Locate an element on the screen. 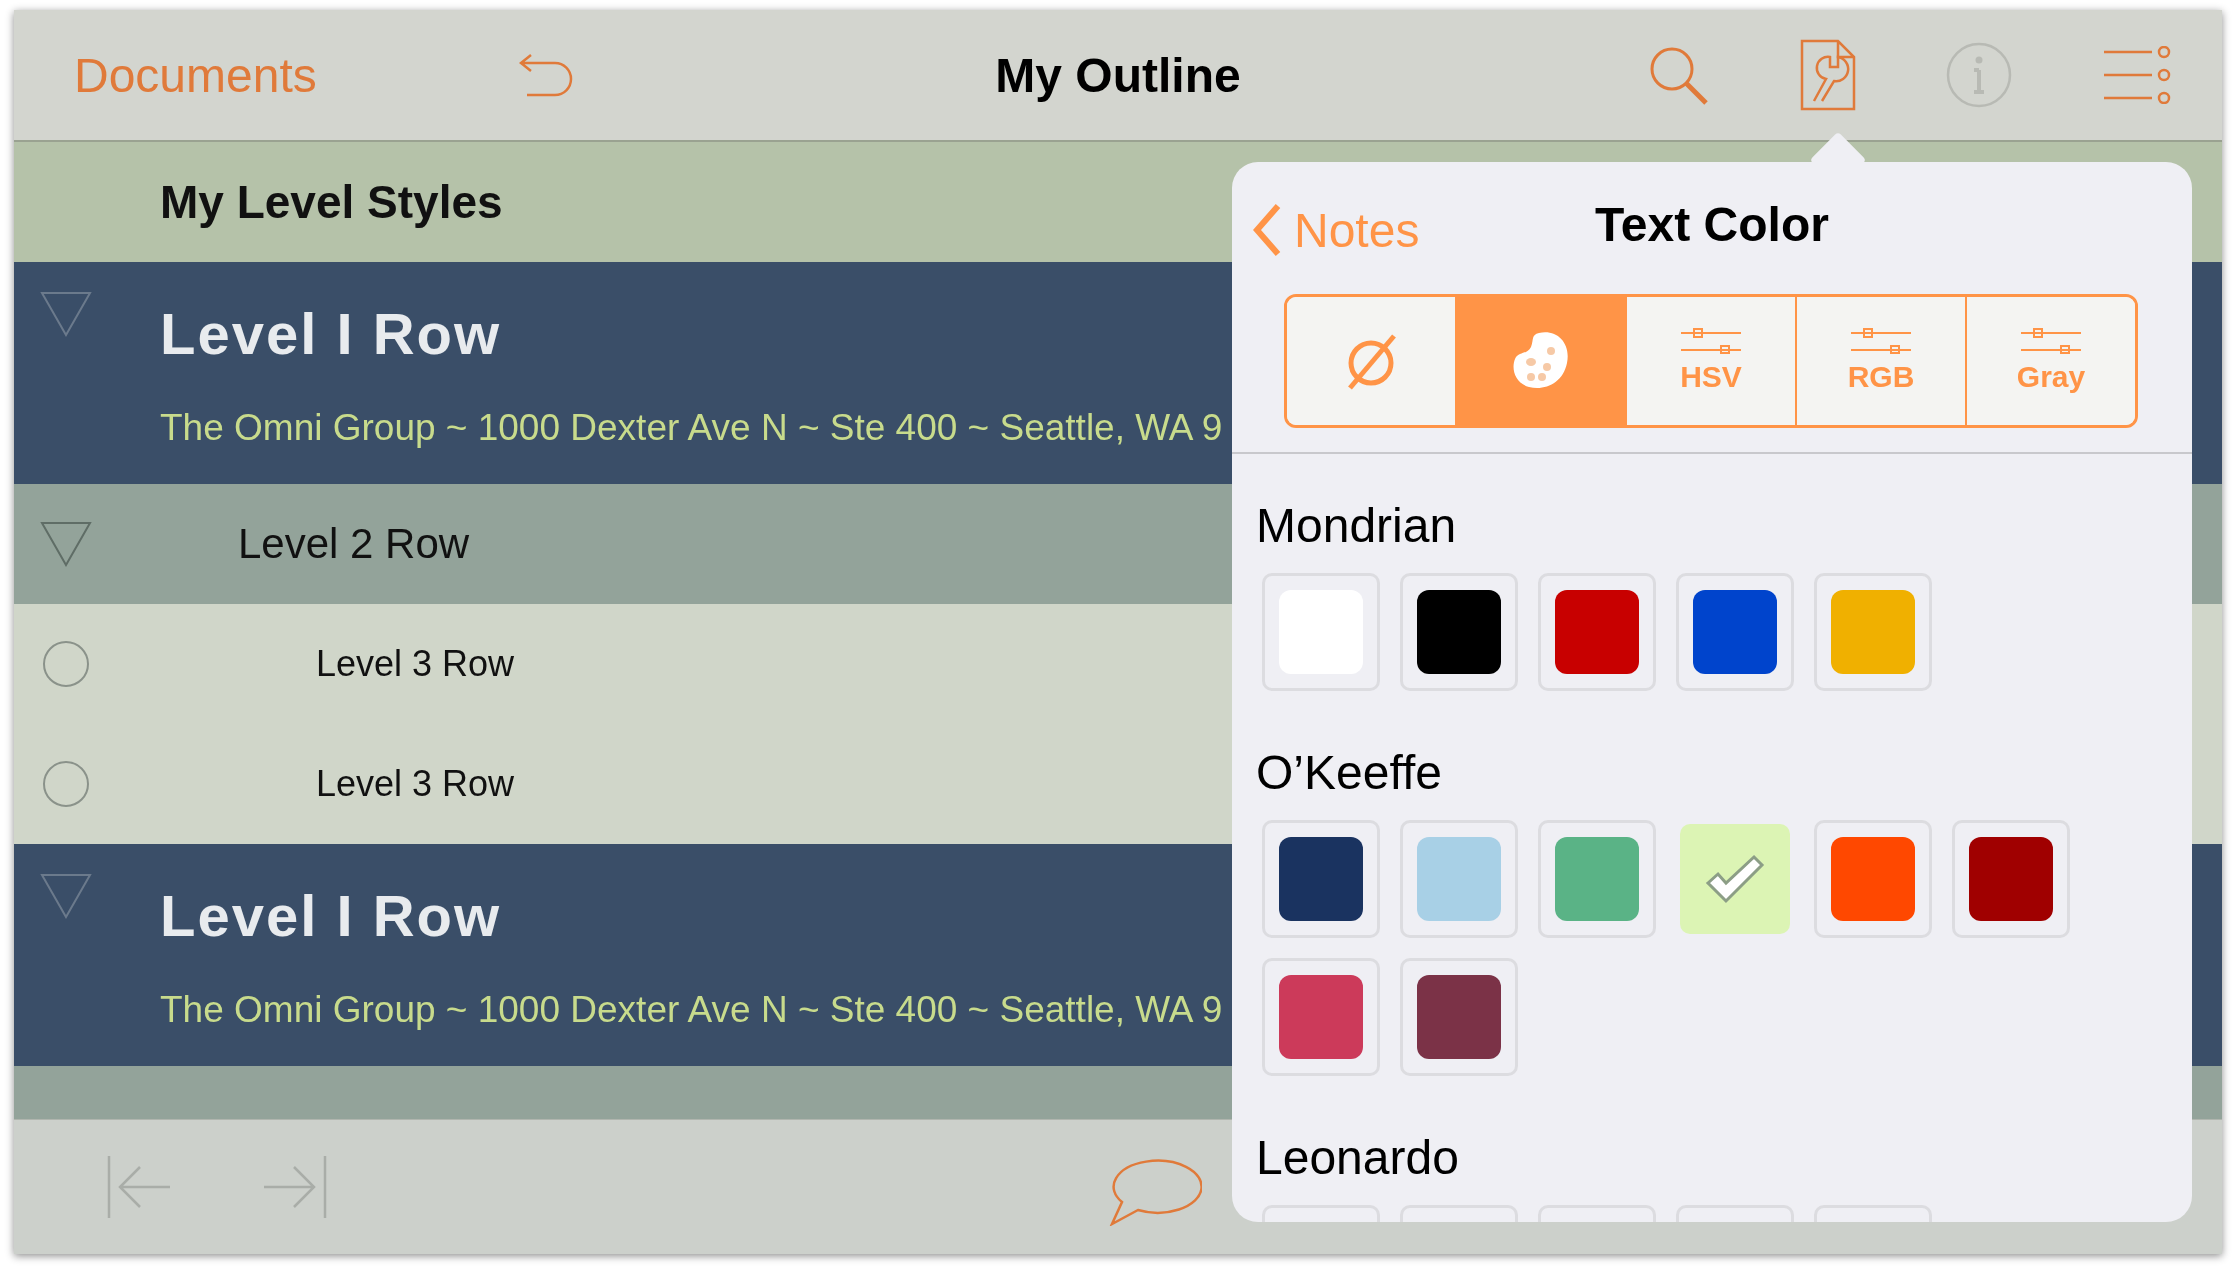  popover-title: Text Color is located at coordinates (1712, 224).